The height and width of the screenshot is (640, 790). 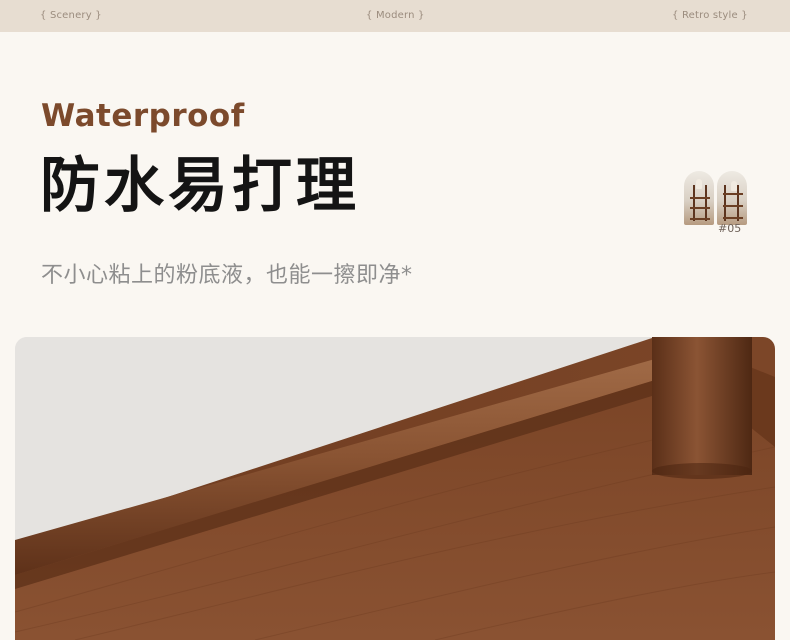 I want to click on thumbnail-number-label: #05, so click(x=730, y=228).